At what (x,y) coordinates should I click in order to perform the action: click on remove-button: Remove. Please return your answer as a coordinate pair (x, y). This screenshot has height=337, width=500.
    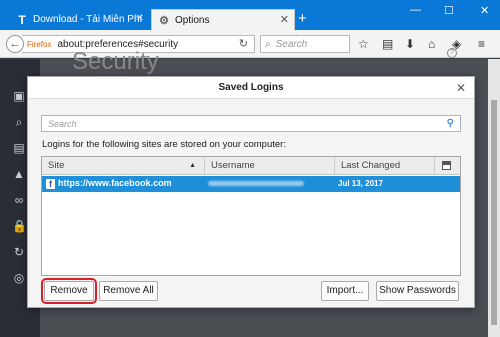
    Looking at the image, I should click on (69, 291).